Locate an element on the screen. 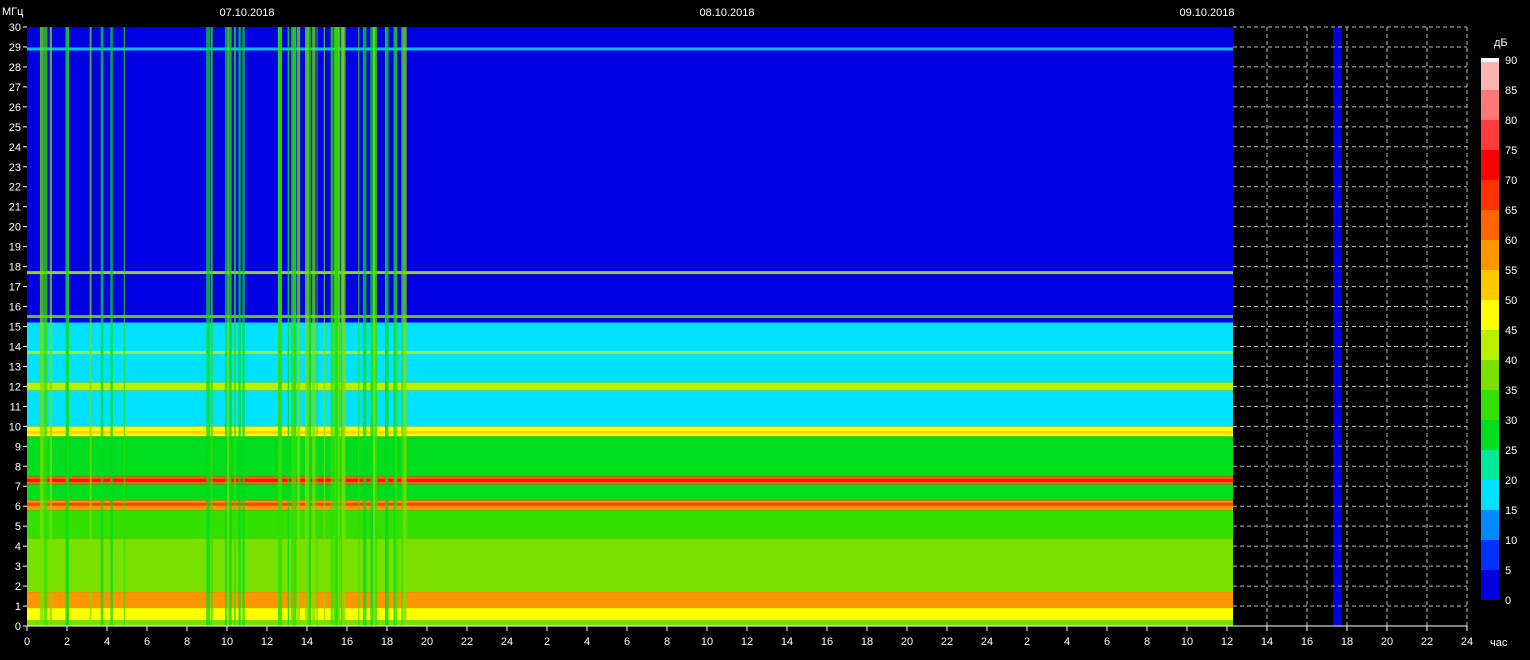 Image resolution: width=1530 pixels, height=660 pixels. colorbar-tick-label: 50 is located at coordinates (1511, 301).